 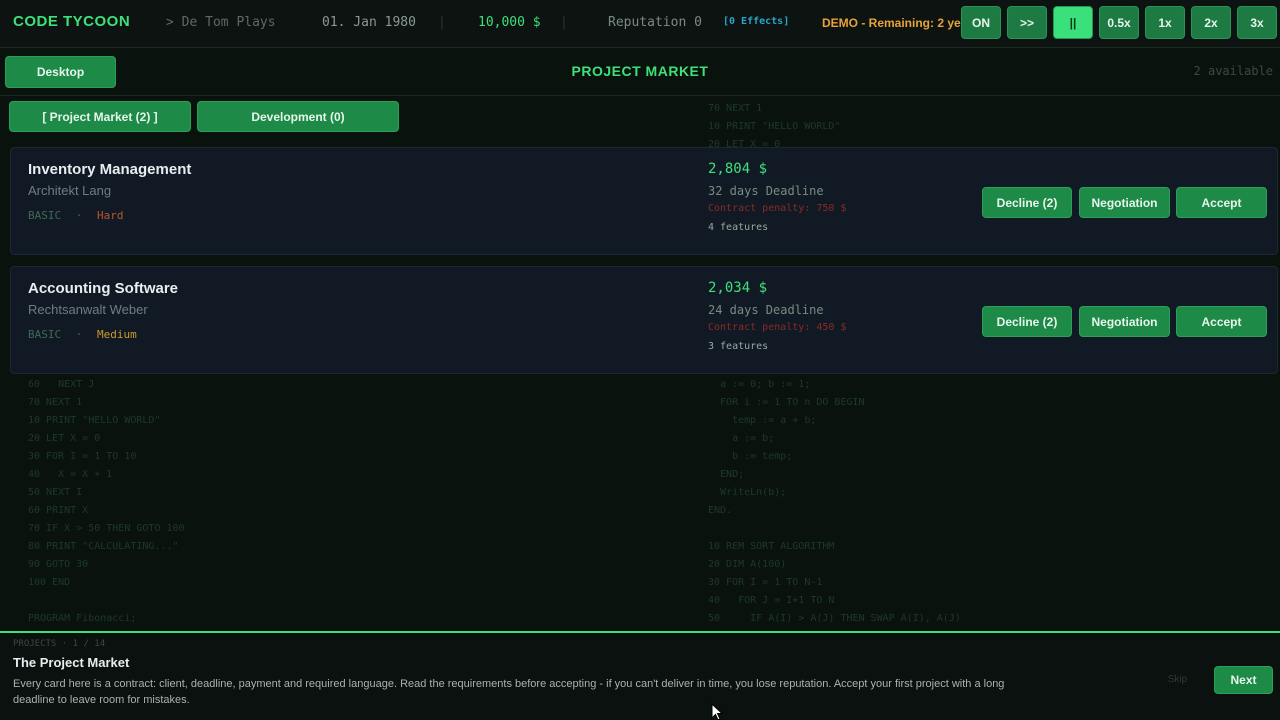 I want to click on mouse-cursor-icon, so click(x=717, y=711).